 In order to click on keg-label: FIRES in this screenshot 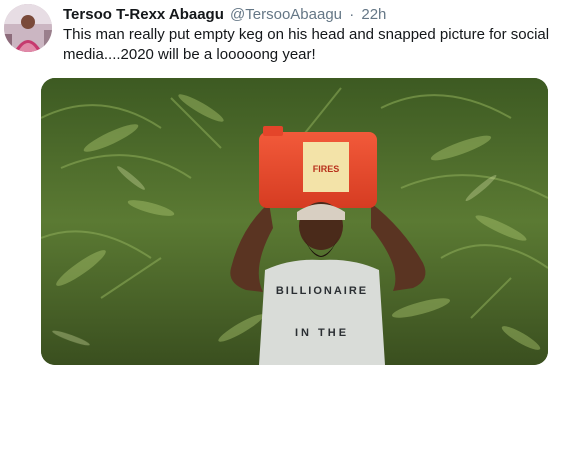, I will do `click(326, 169)`.